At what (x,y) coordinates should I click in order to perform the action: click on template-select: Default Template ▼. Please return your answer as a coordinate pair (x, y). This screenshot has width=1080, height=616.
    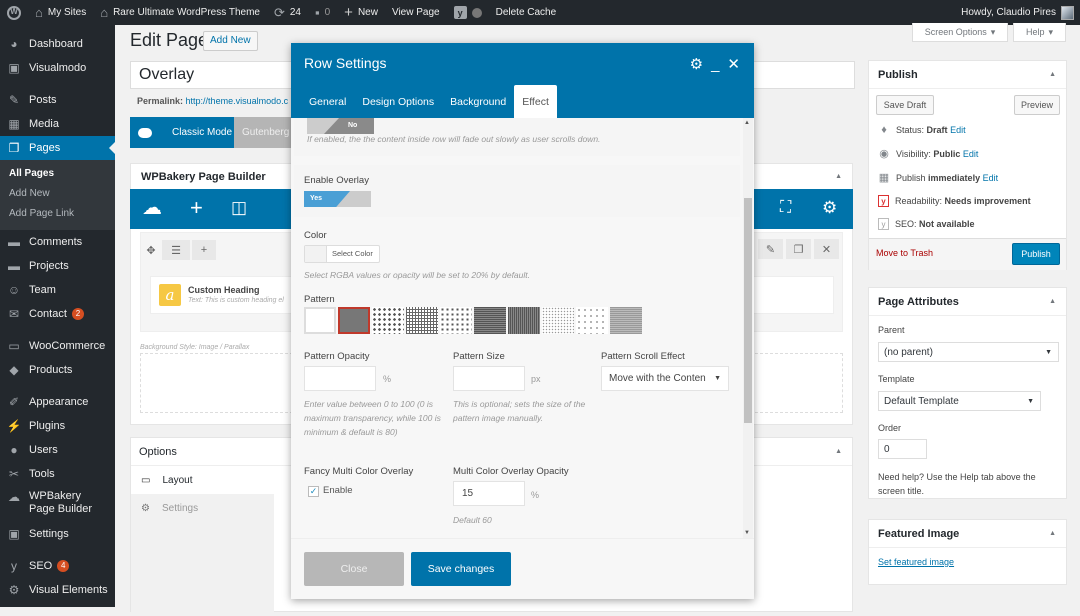
    Looking at the image, I should click on (959, 401).